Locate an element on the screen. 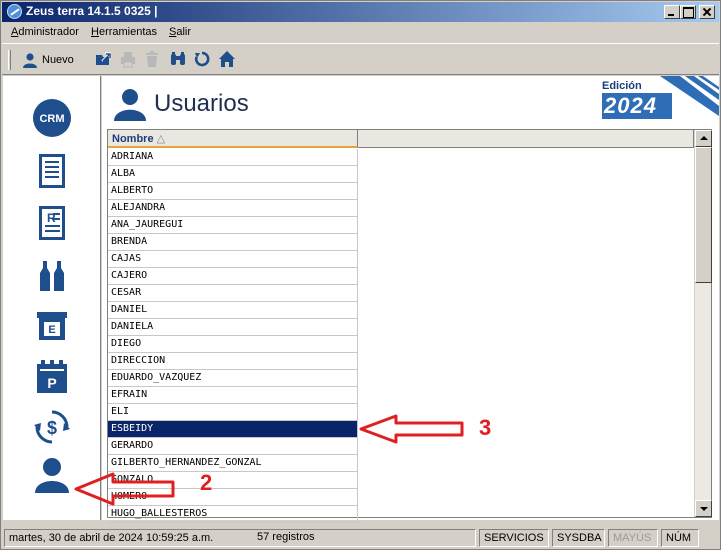 The image size is (721, 550). print-icon is located at coordinates (128, 59).